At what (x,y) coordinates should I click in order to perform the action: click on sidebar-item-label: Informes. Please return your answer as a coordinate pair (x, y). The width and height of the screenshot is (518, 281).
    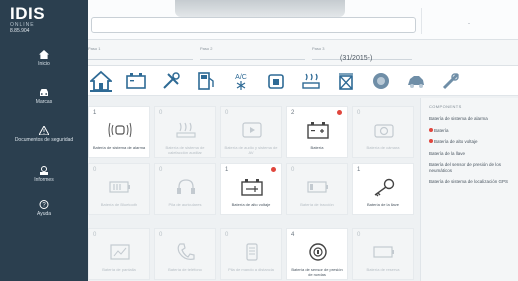
    Looking at the image, I should click on (44, 180).